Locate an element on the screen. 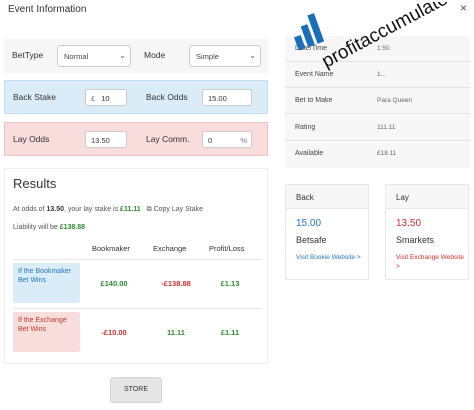 This screenshot has height=410, width=474. lay-comm-value: 0 is located at coordinates (210, 140).